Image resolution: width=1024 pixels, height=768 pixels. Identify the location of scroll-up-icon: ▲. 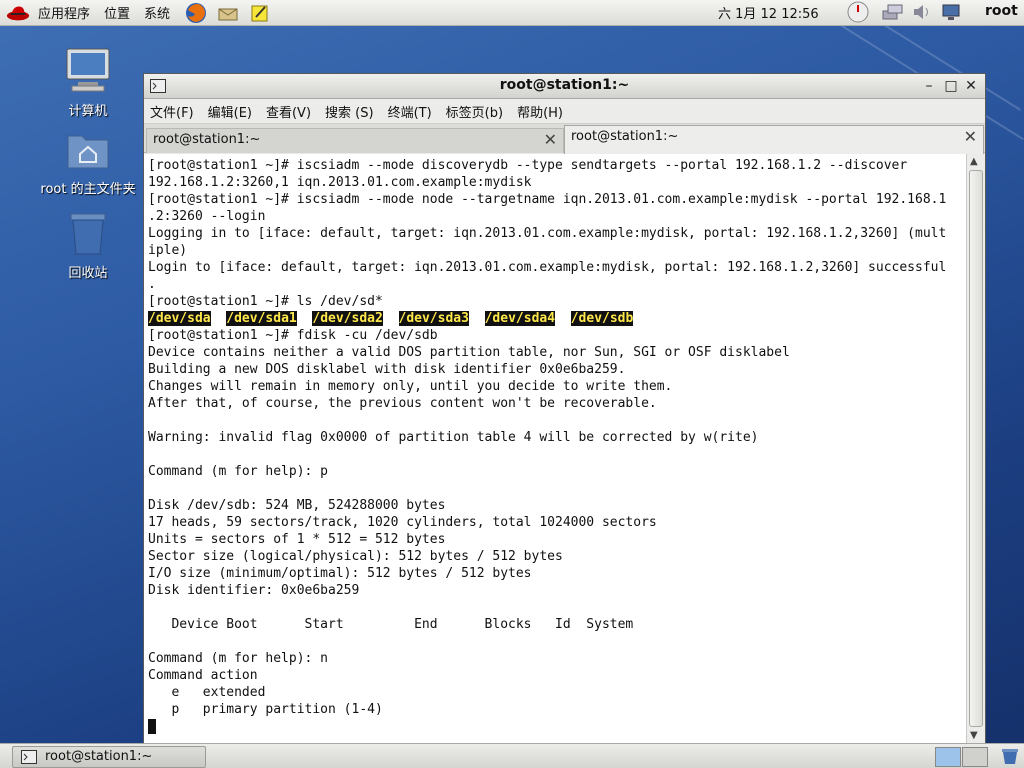
(974, 161).